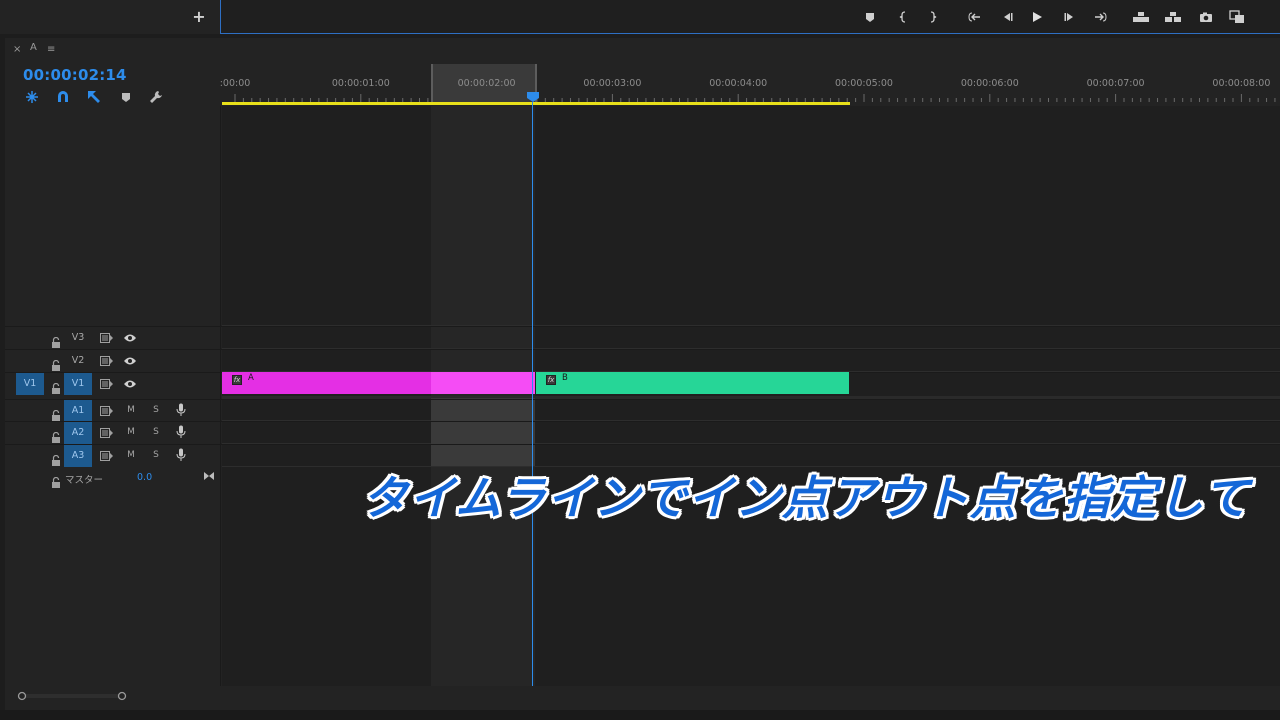 The width and height of the screenshot is (1280, 720). Describe the element at coordinates (692, 383) in the screenshot. I see `video-clip-b: fx B` at that location.